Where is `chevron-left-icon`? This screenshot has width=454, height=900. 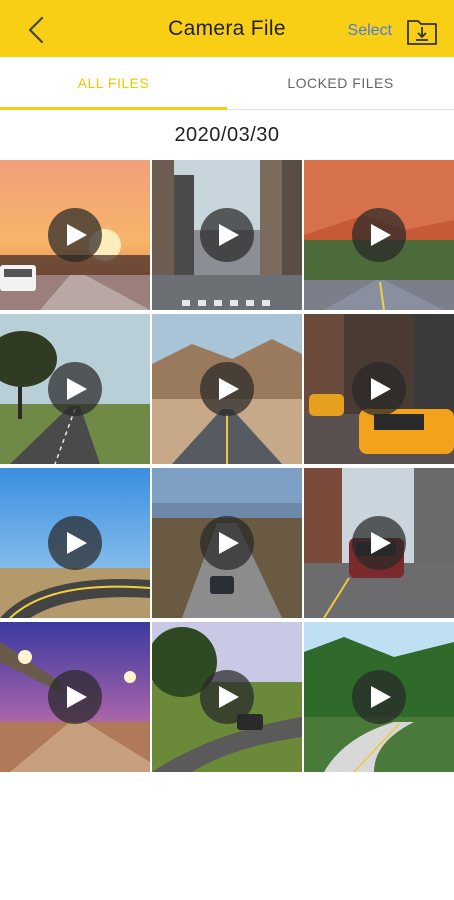
chevron-left-icon is located at coordinates (36, 30).